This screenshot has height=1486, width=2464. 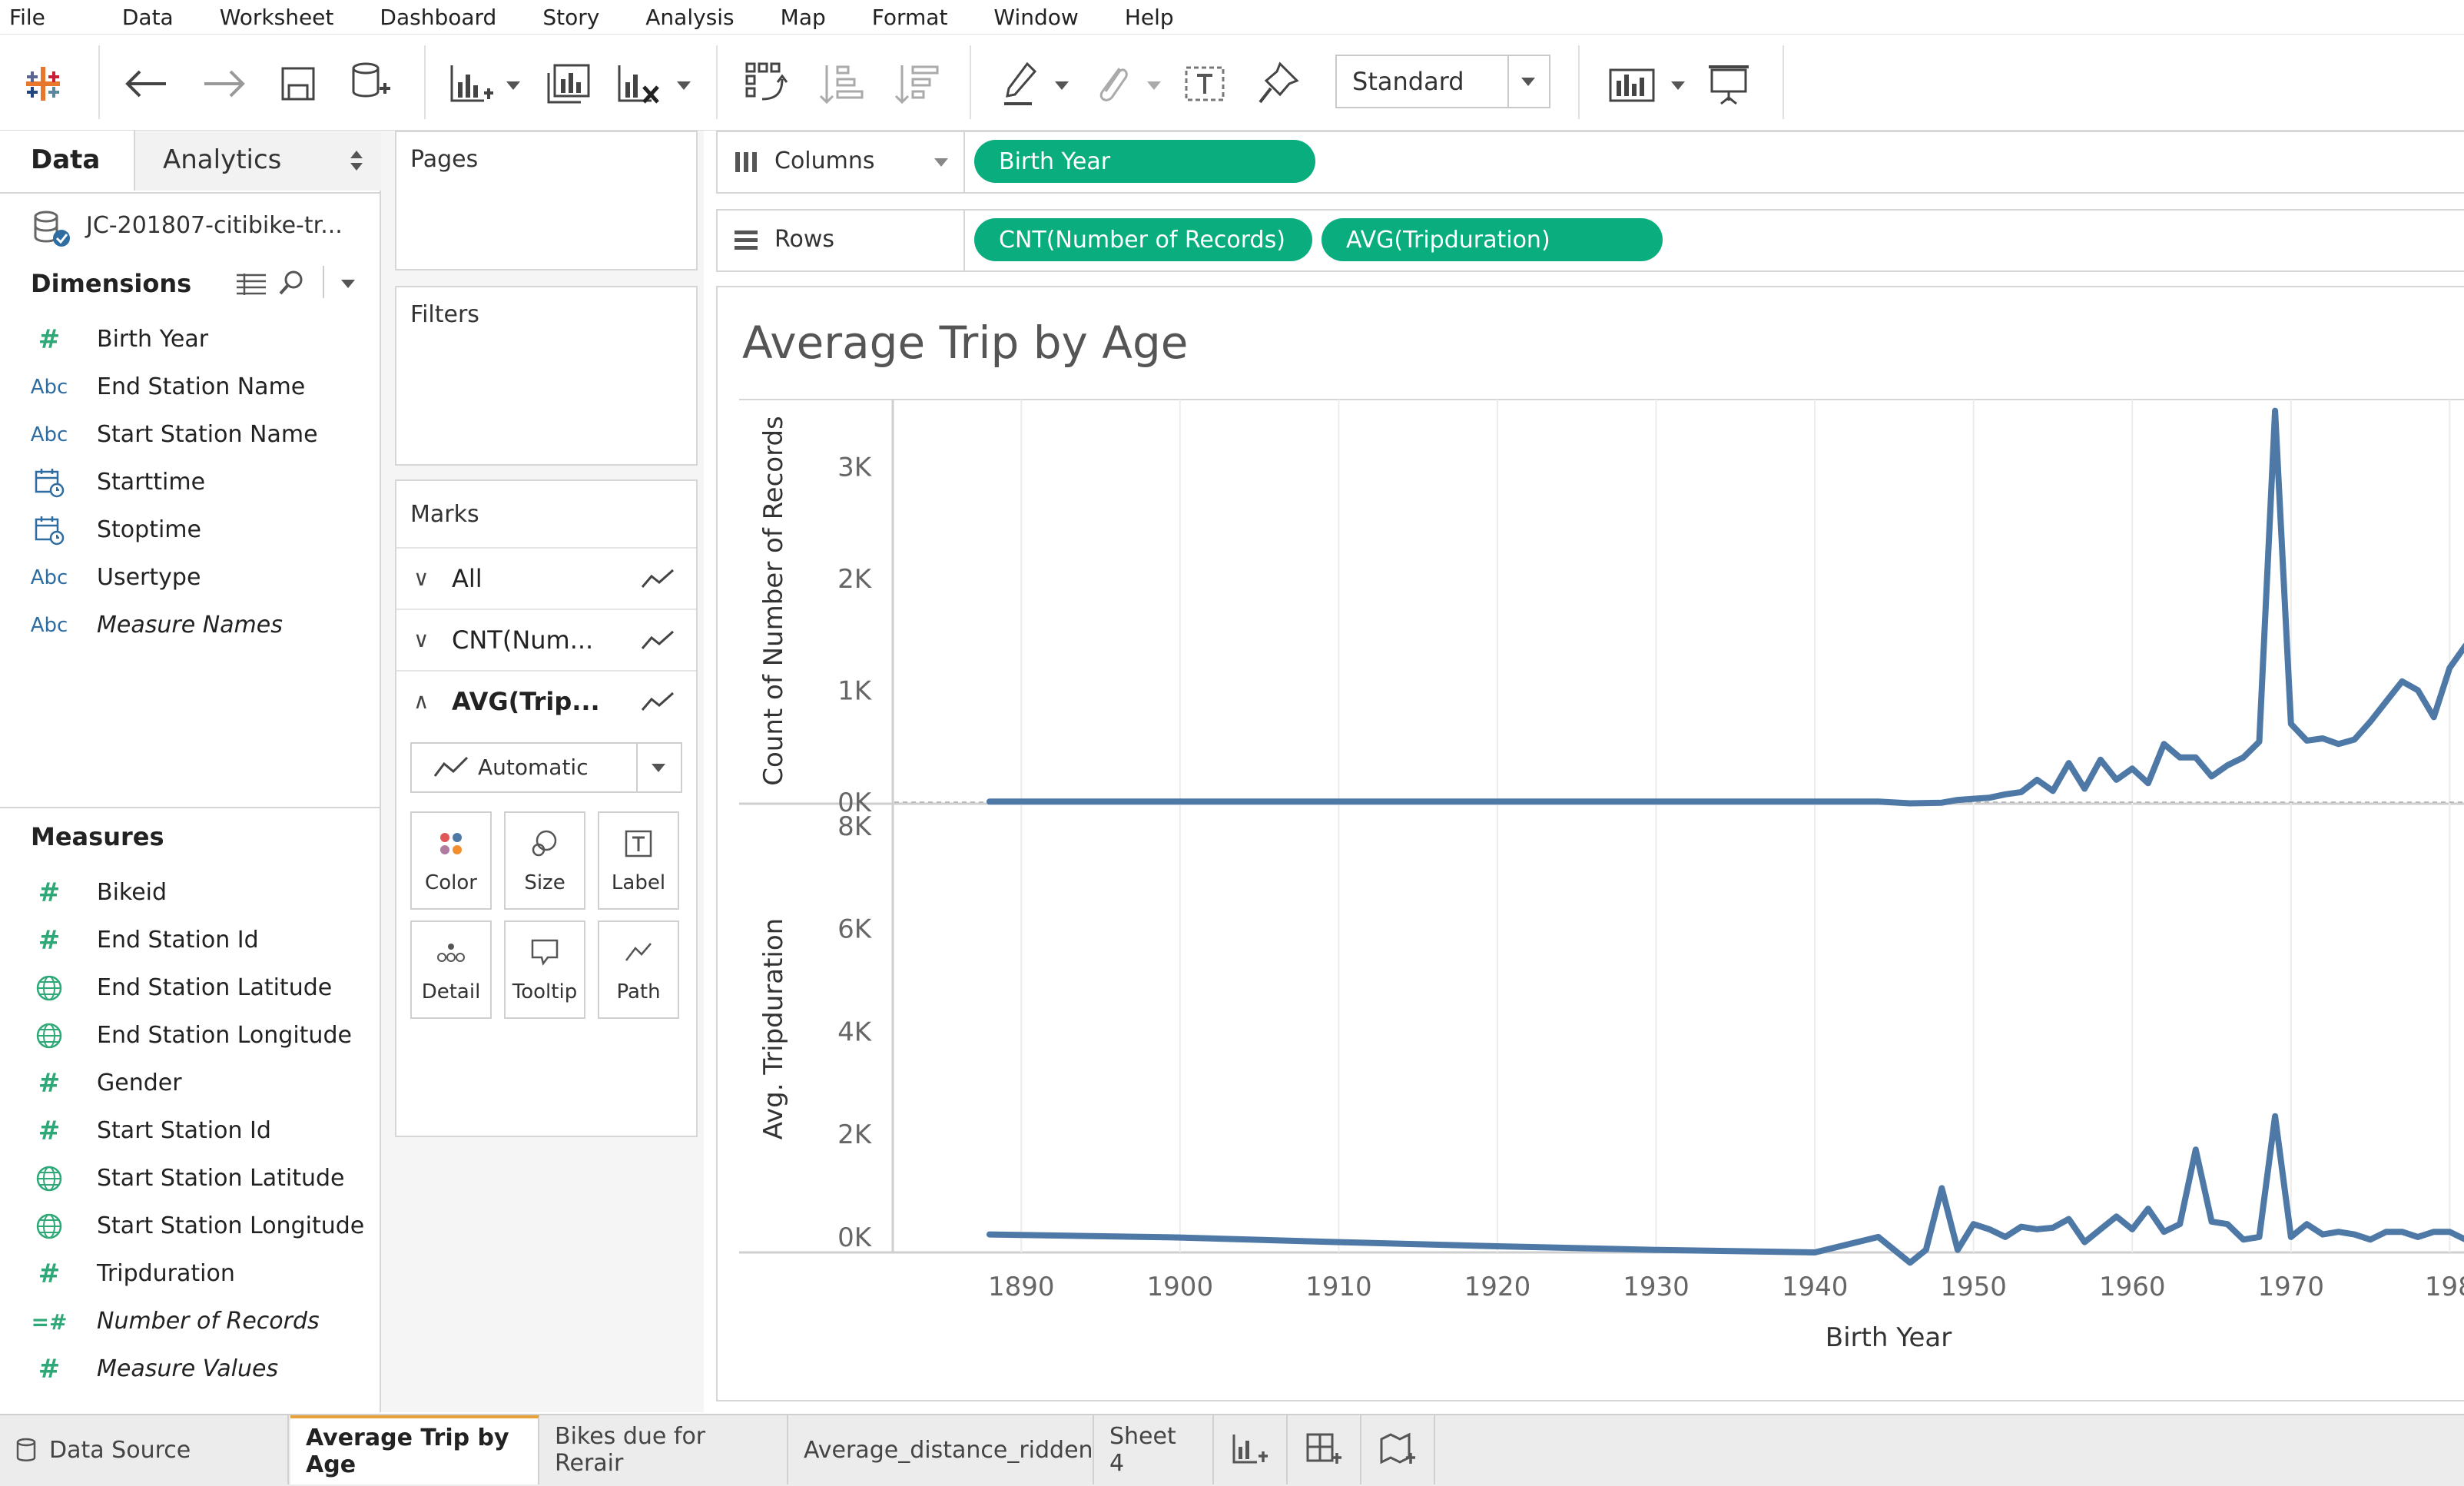 I want to click on field-stoptime: Stoptime, so click(x=190, y=530).